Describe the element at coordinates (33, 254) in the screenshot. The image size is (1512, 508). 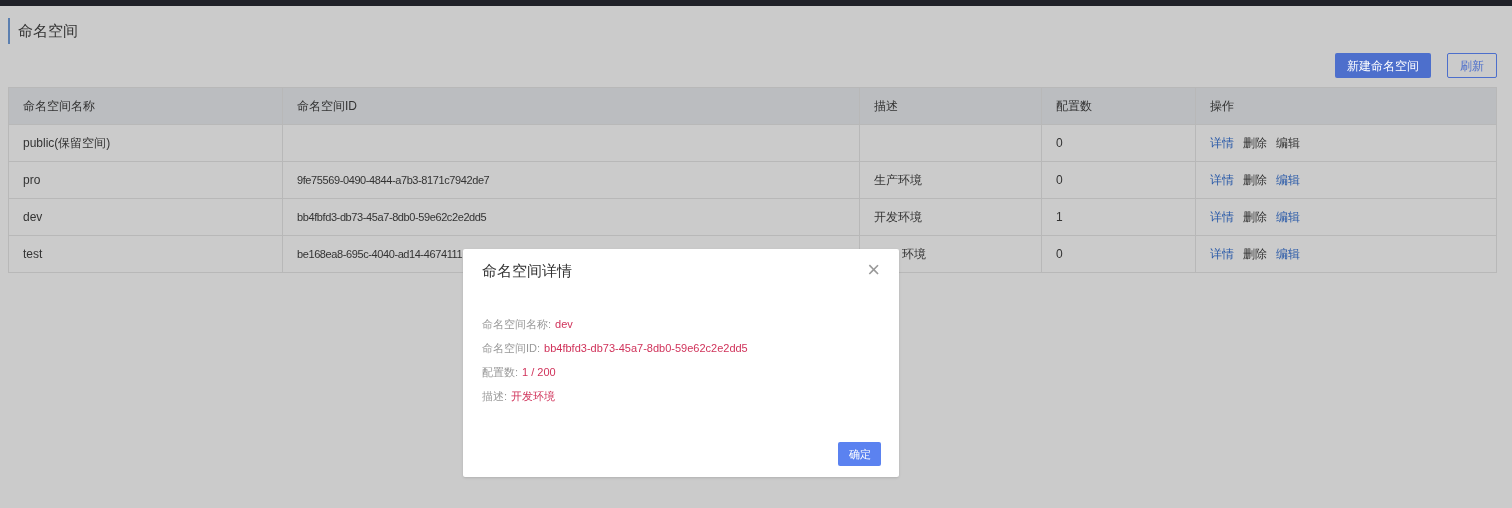
I see `table-cell-text: test` at that location.